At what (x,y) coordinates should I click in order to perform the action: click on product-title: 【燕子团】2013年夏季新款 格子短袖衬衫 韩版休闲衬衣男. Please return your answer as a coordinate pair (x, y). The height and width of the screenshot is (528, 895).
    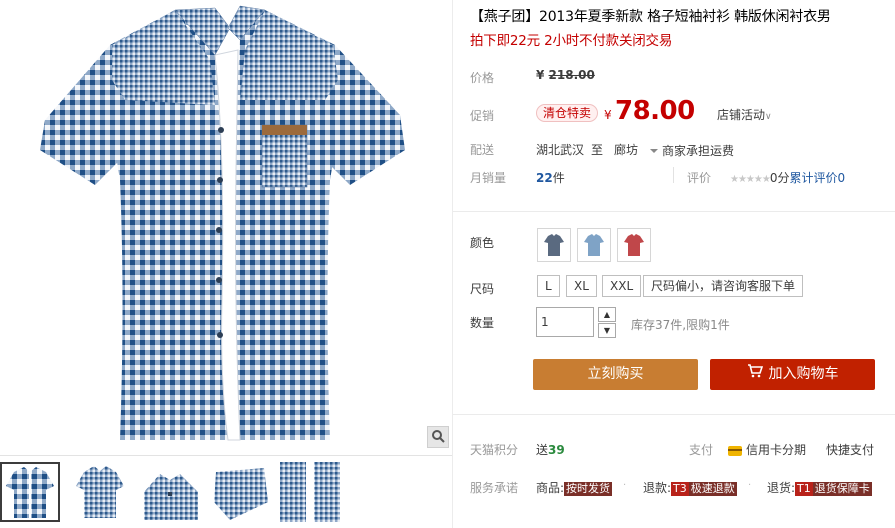
    Looking at the image, I should click on (650, 17).